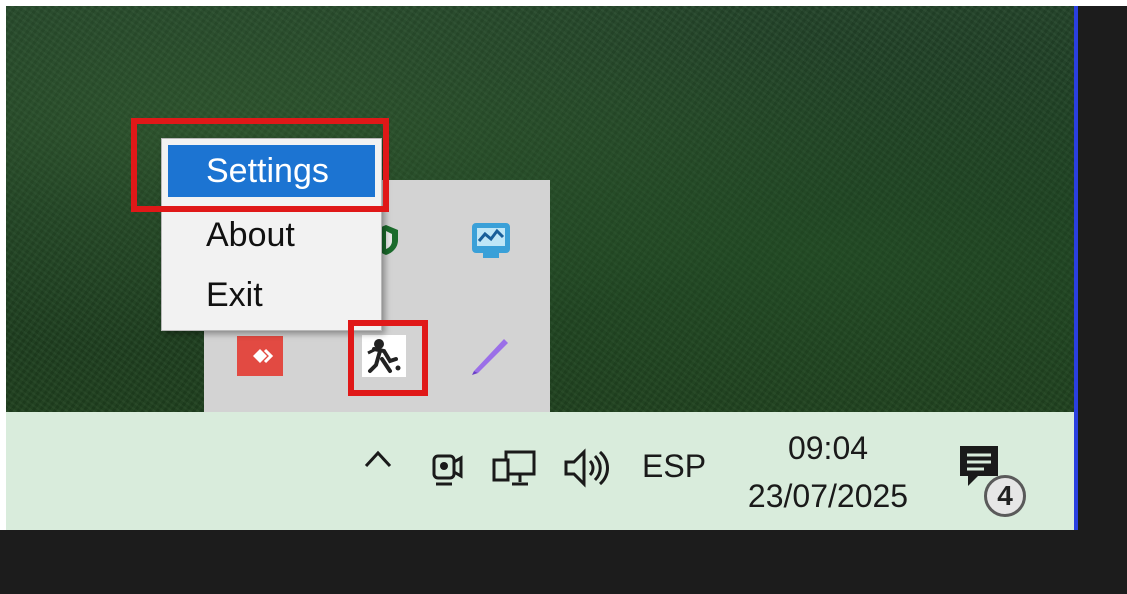 This screenshot has height=594, width=1127. Describe the element at coordinates (388, 358) in the screenshot. I see `annotation-highlight-tray-icon` at that location.